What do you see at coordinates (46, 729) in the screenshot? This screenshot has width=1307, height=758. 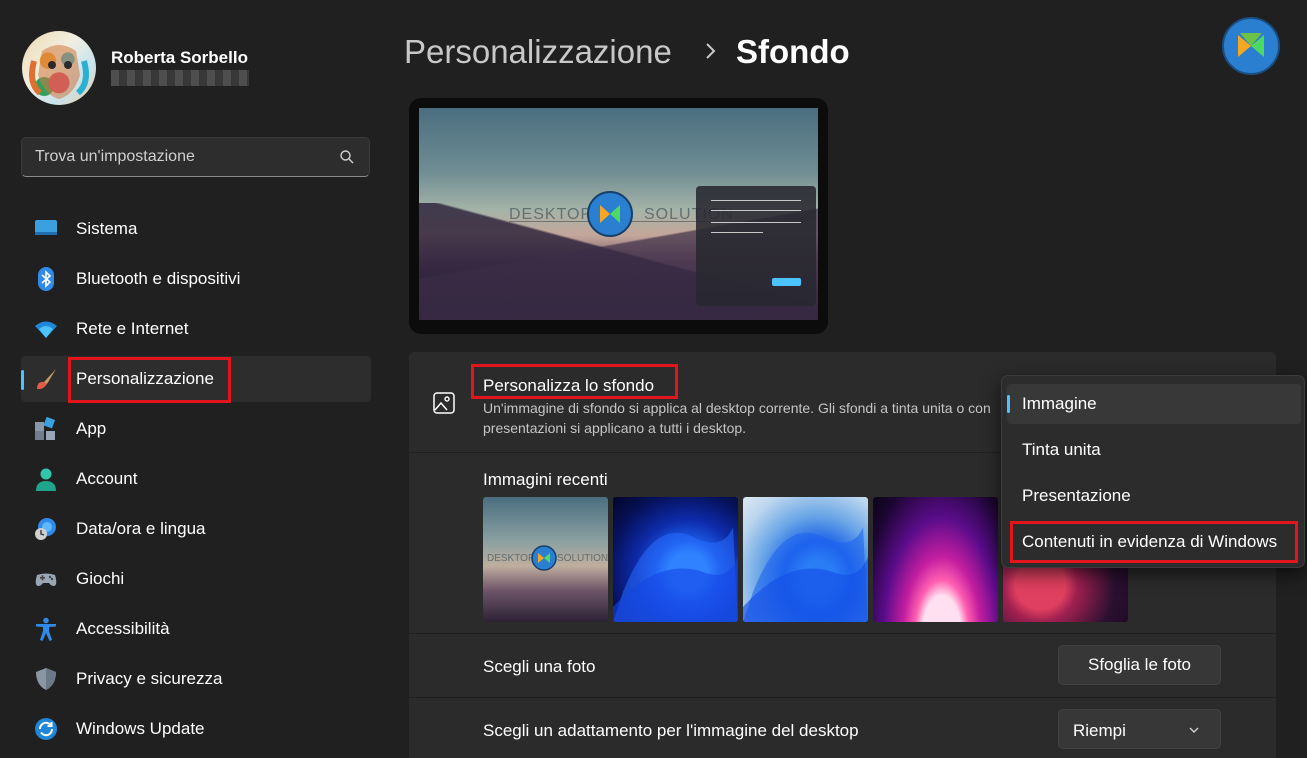 I see `refresh-icon` at bounding box center [46, 729].